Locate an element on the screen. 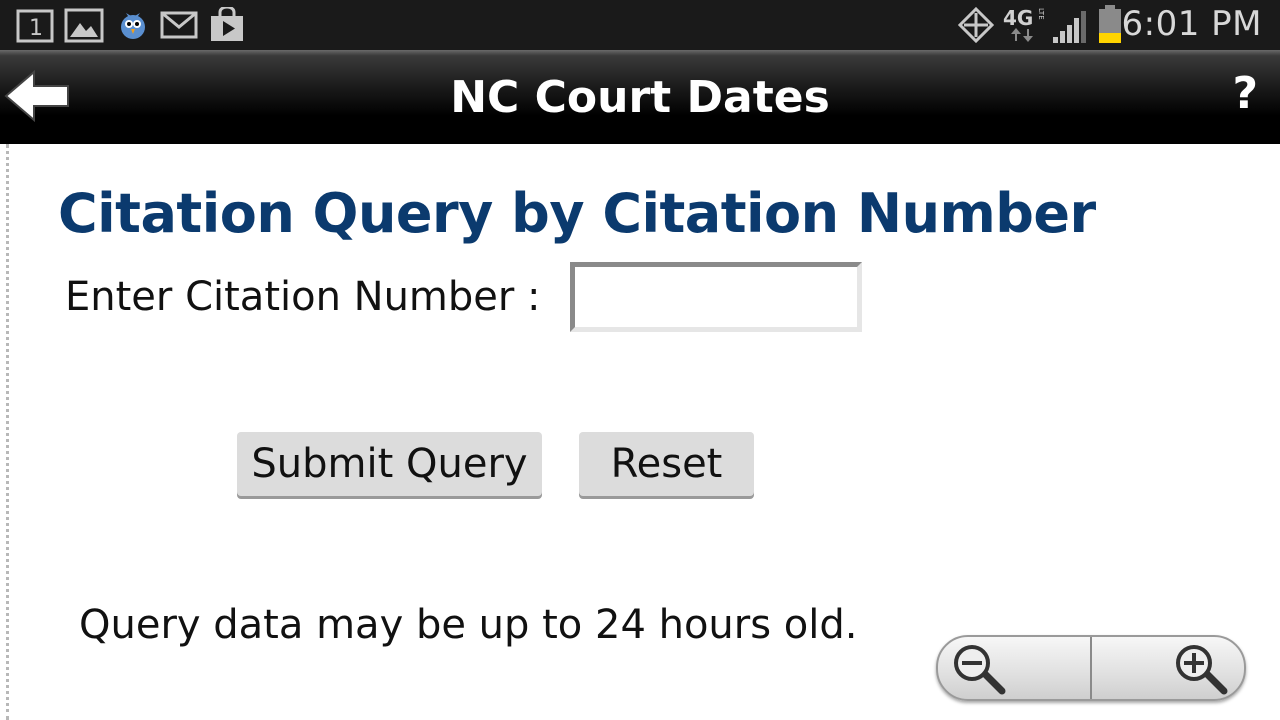 The image size is (1280, 720). gps-icon is located at coordinates (976, 25).